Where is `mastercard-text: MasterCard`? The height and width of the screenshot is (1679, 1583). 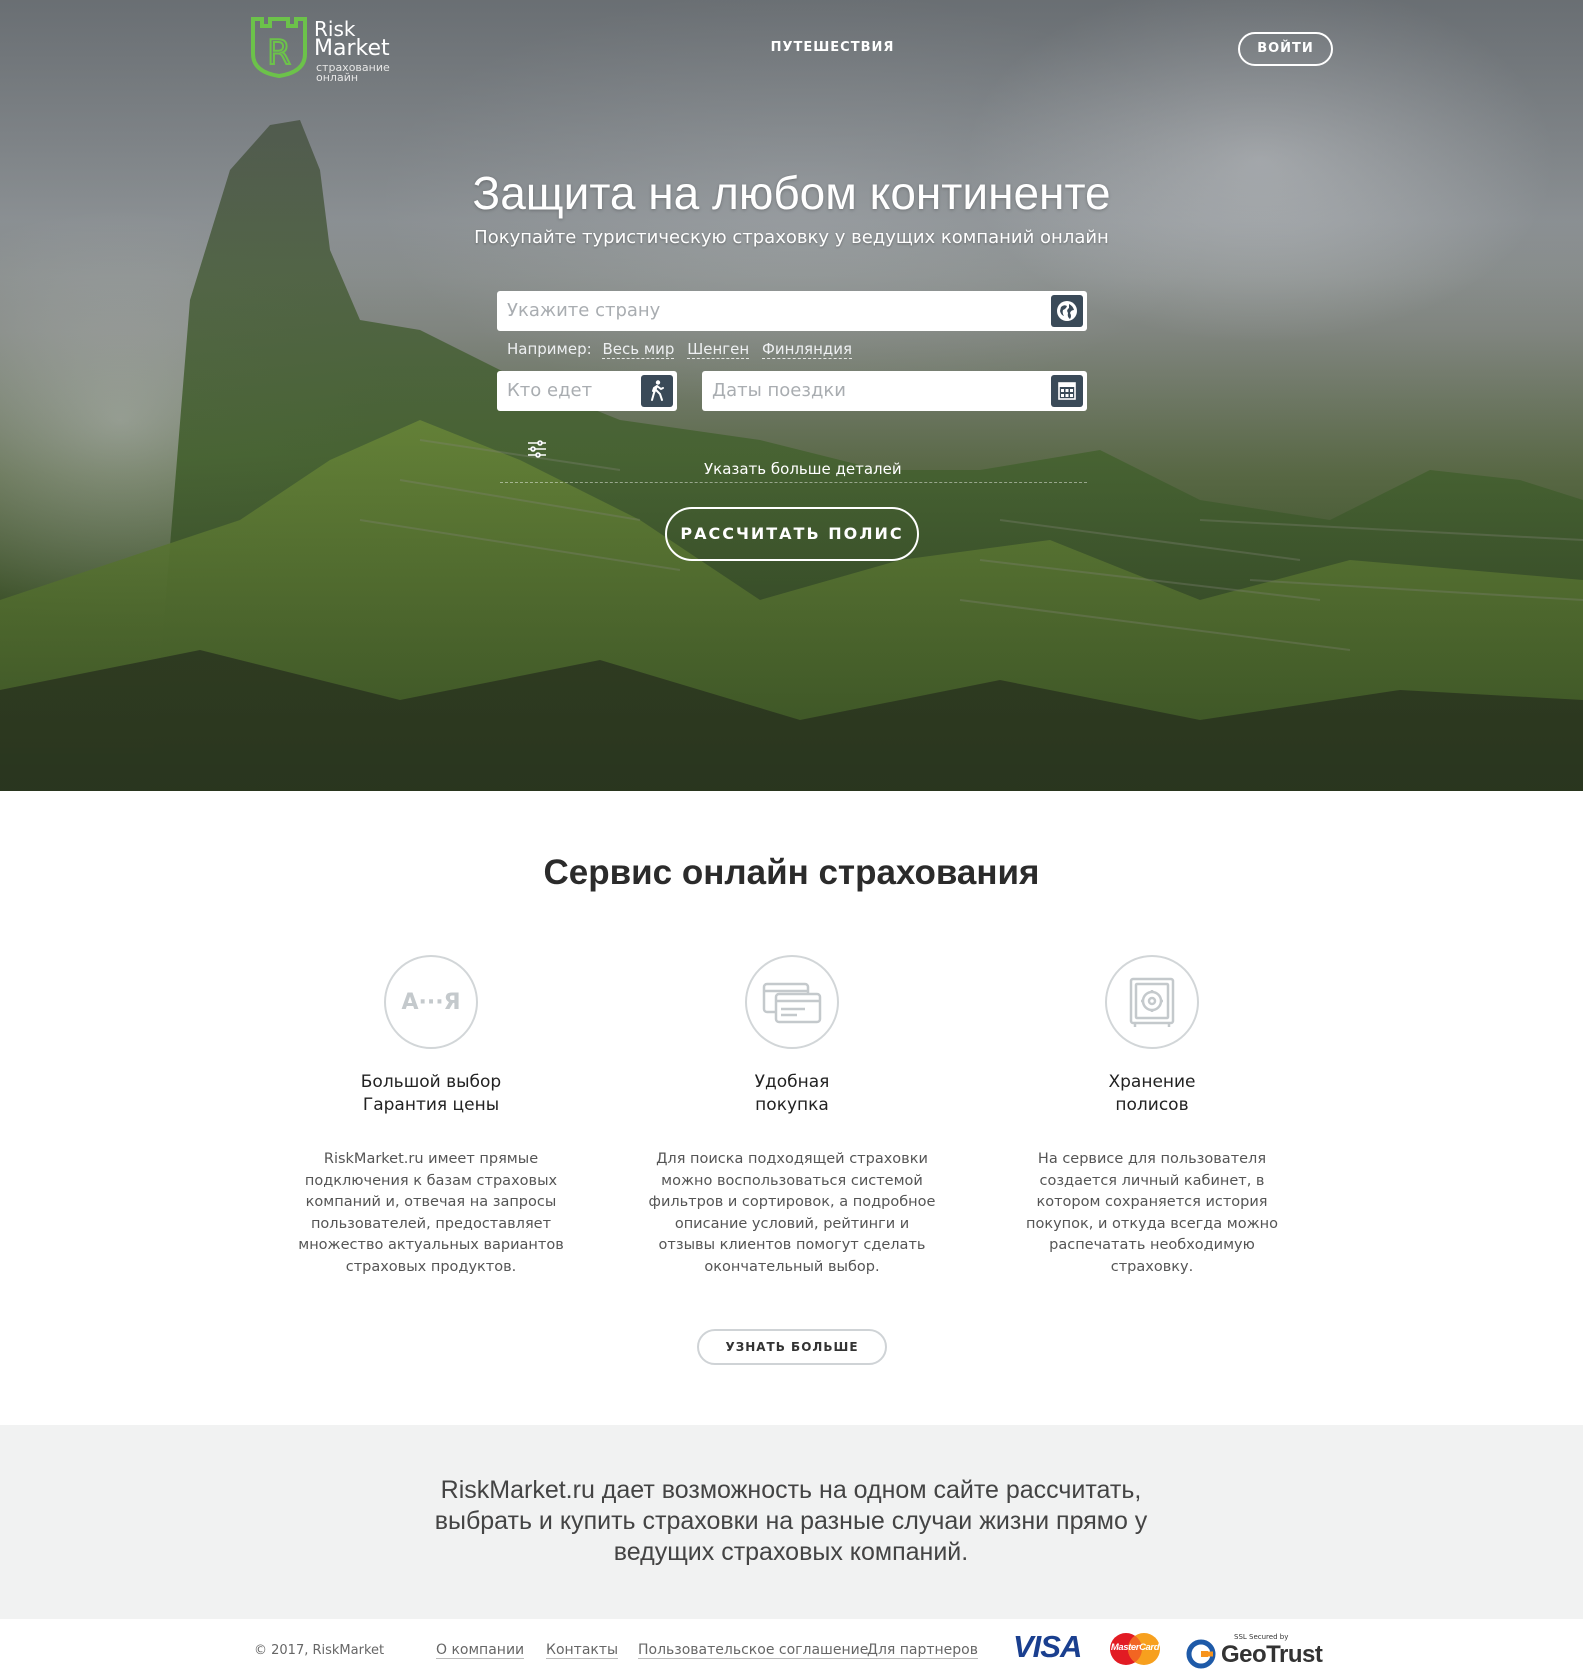
mastercard-text: MasterCard is located at coordinates (1135, 1647).